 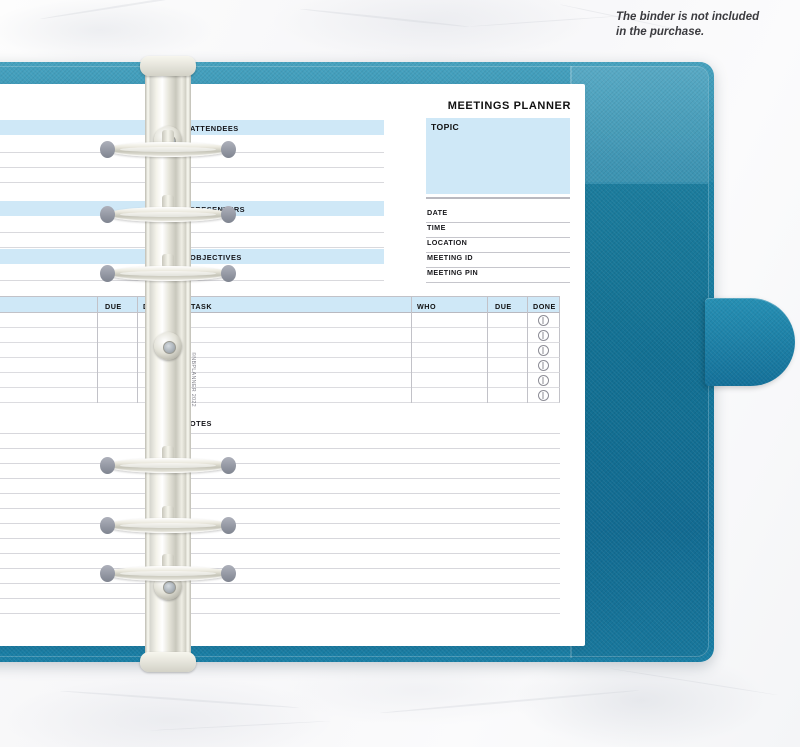 What do you see at coordinates (688, 17) in the screenshot?
I see `caption-line-1: The binder is not included` at bounding box center [688, 17].